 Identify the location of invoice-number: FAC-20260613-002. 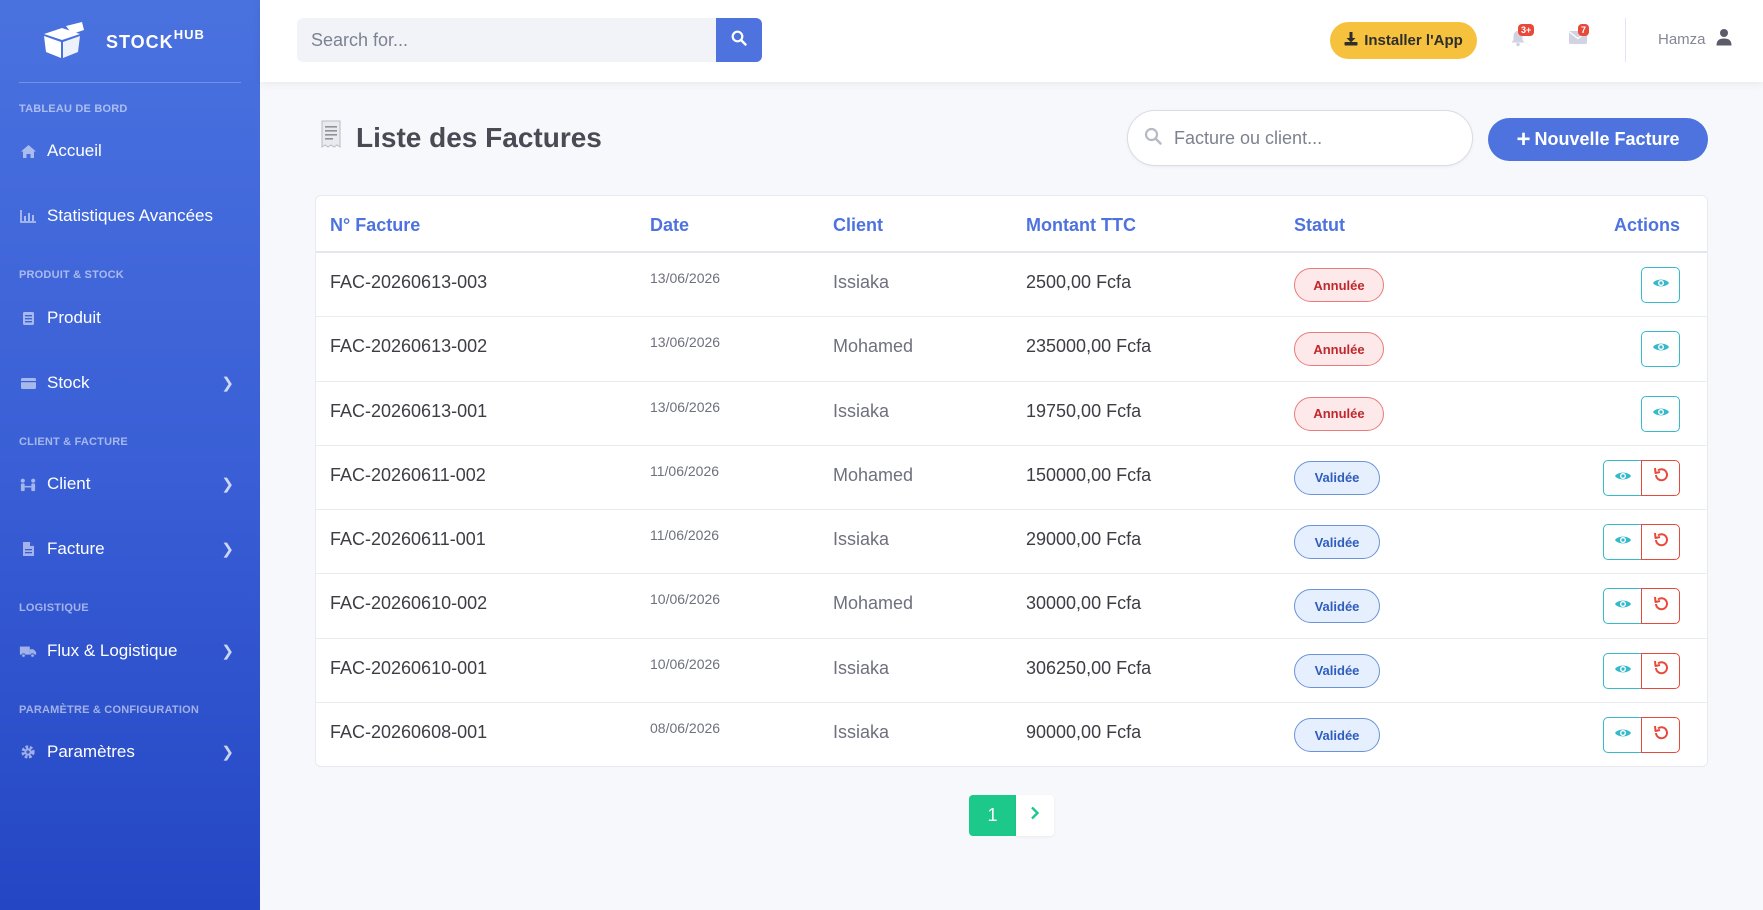
(409, 346).